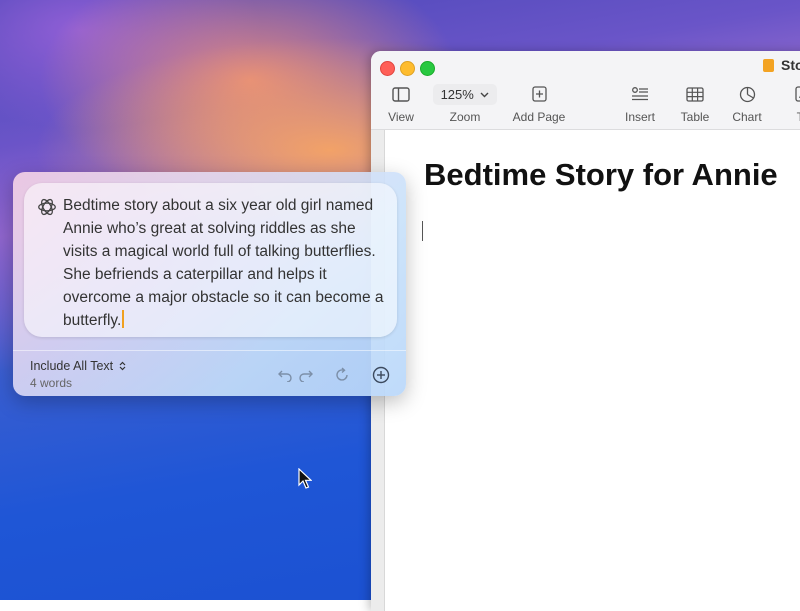  I want to click on chevron-down-icon, so click(484, 94).